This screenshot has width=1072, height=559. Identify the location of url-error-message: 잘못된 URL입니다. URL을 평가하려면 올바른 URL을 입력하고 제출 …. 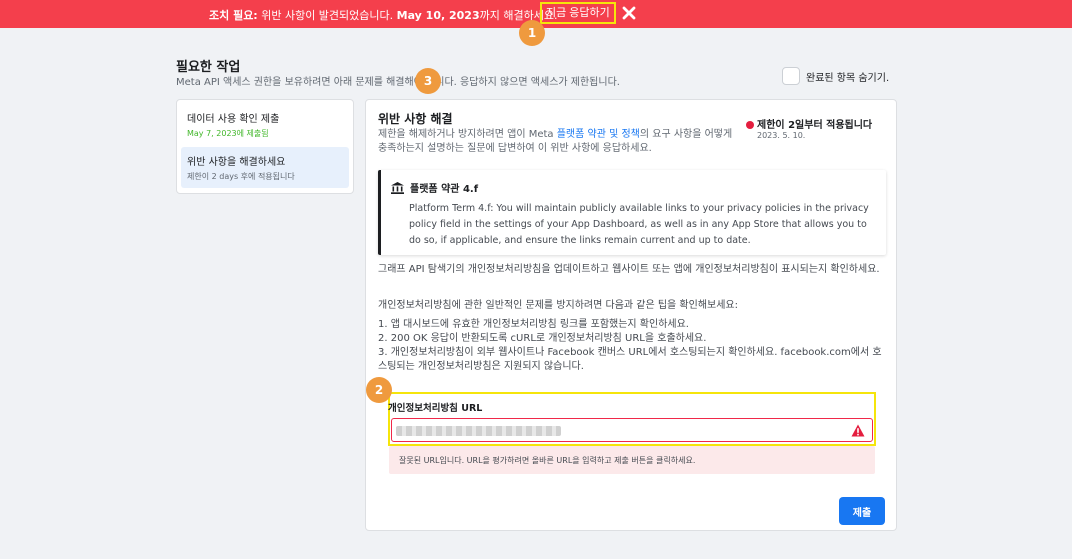
(632, 460).